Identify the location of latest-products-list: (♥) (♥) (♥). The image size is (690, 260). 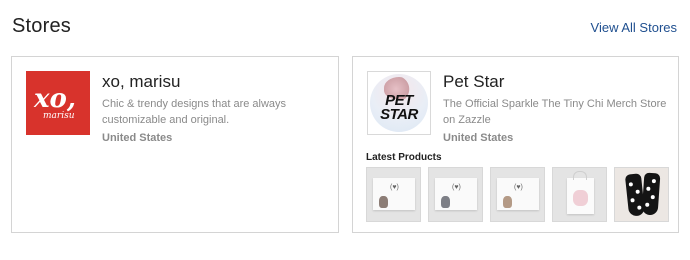
(517, 194).